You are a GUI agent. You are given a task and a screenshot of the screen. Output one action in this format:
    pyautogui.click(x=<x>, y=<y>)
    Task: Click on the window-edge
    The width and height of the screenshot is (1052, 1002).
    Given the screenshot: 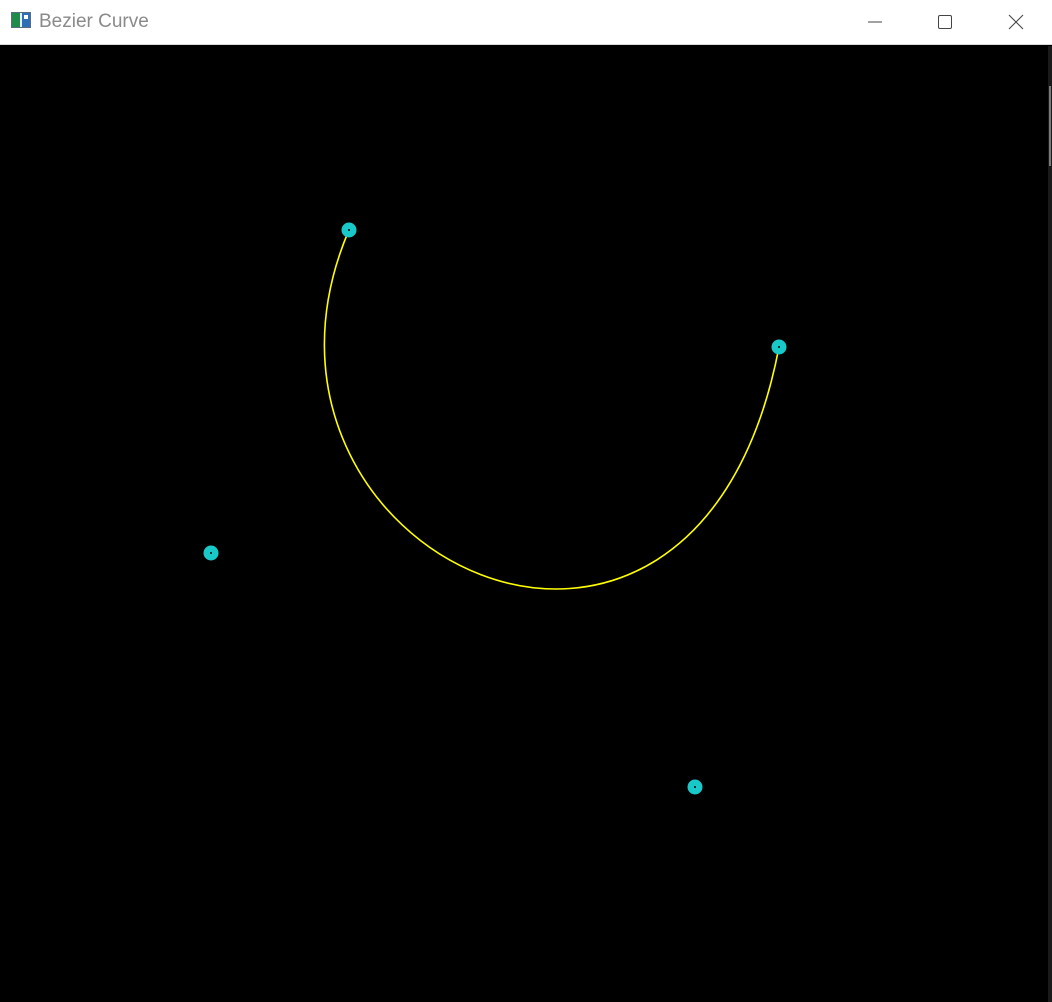 What is the action you would take?
    pyautogui.click(x=1050, y=524)
    